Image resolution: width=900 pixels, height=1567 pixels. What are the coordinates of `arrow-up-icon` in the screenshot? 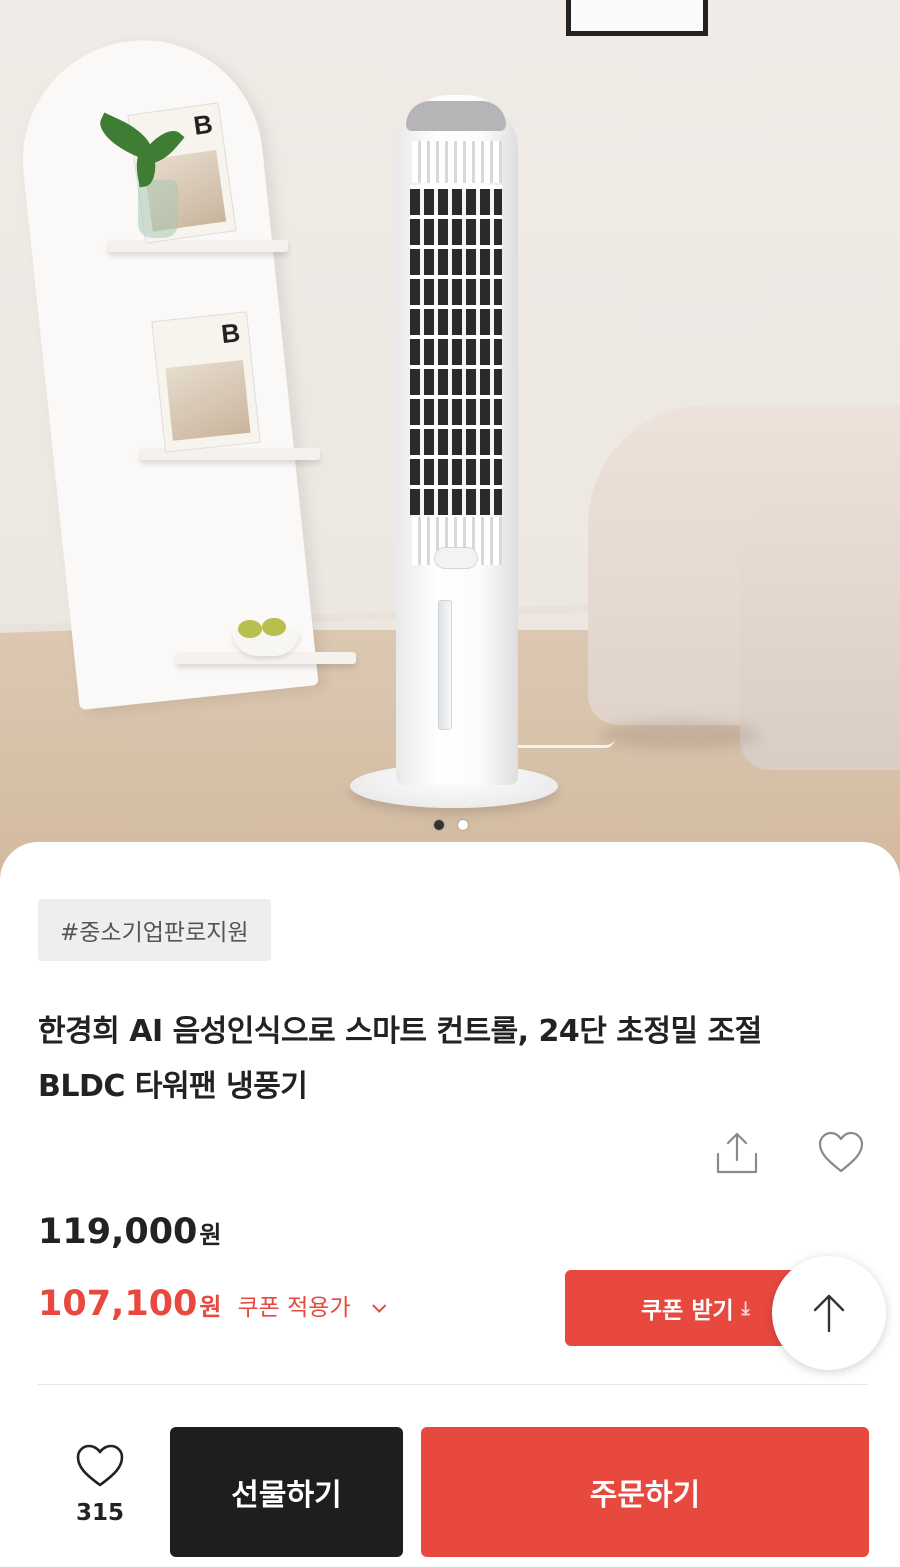 It's located at (829, 1313).